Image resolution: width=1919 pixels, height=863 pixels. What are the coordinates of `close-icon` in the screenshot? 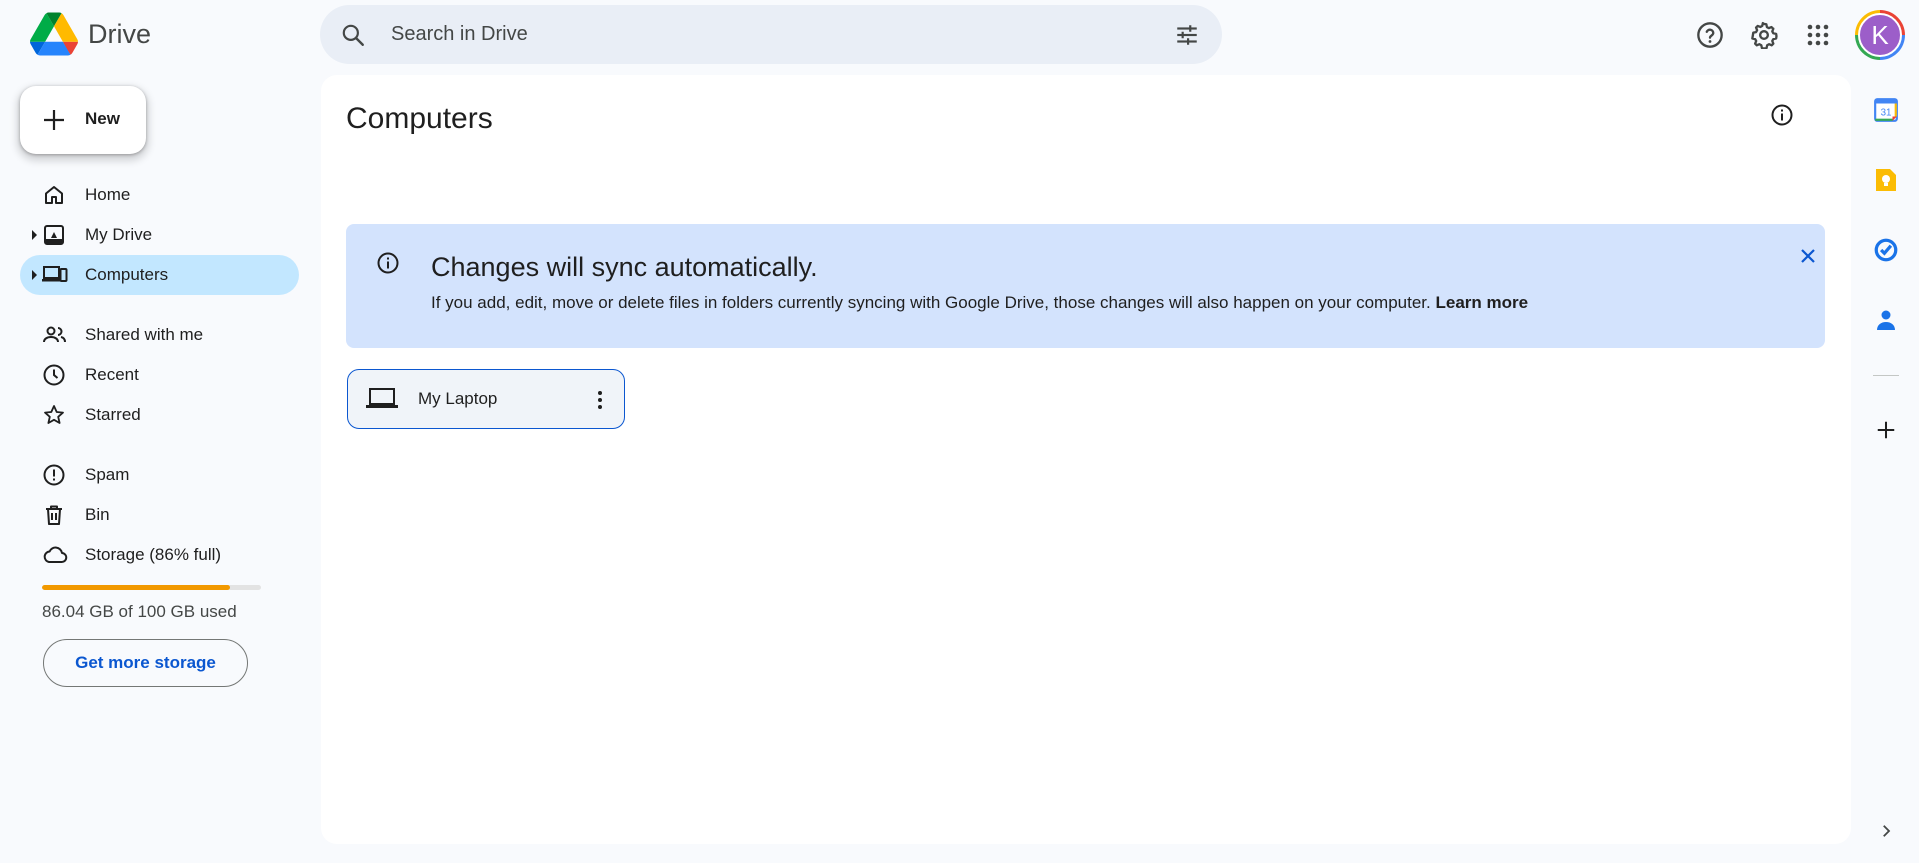 It's located at (1808, 256).